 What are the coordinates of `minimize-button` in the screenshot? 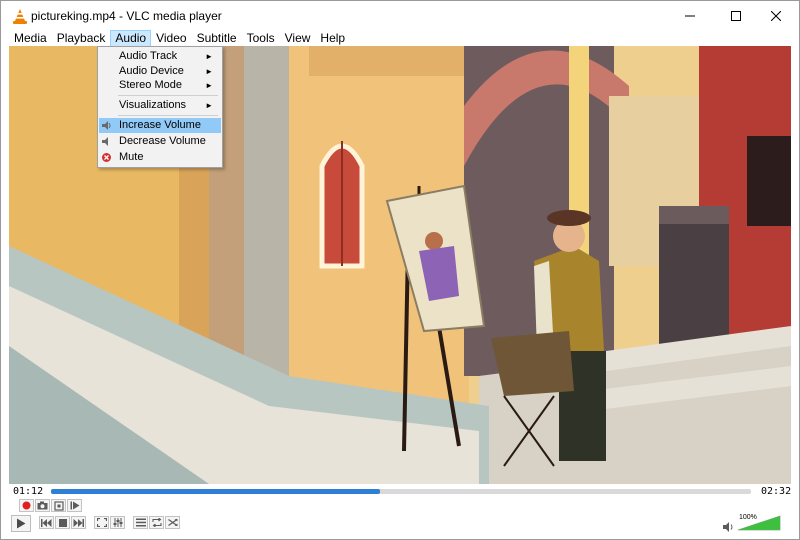 It's located at (690, 16).